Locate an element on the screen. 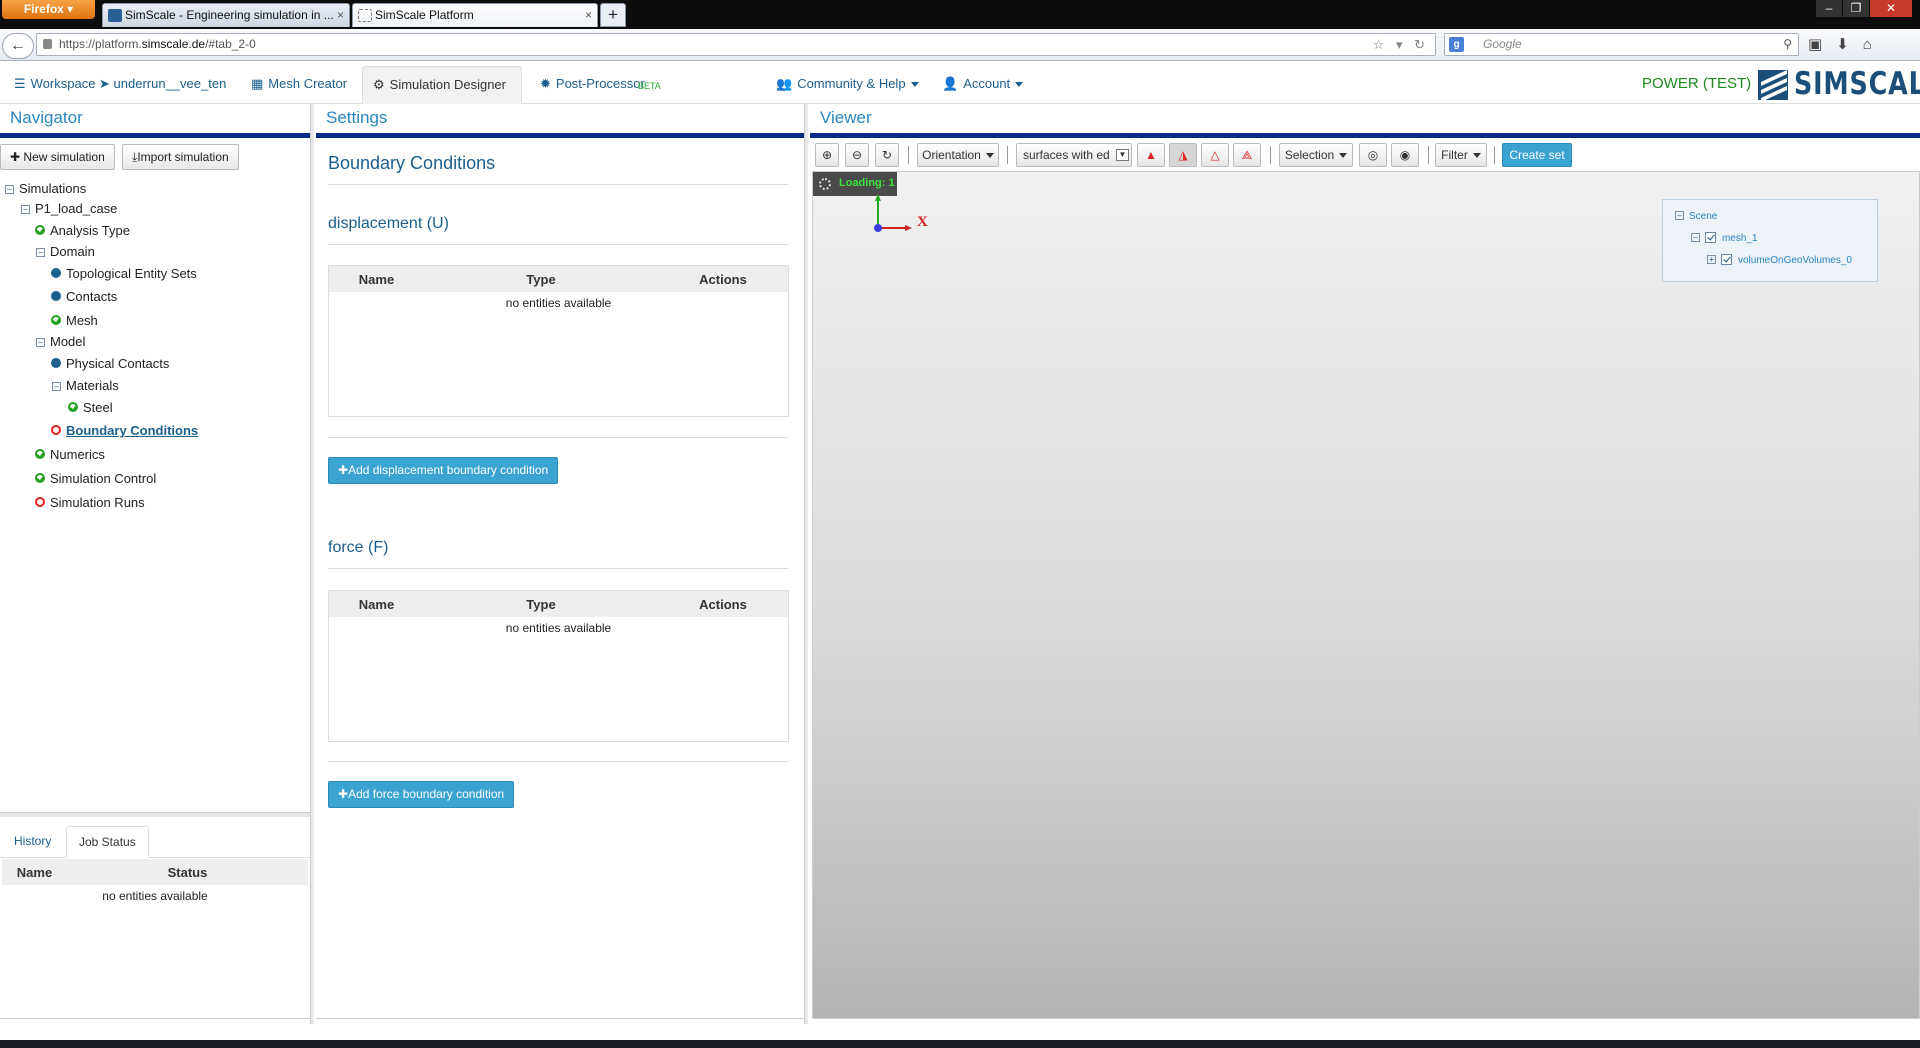 The height and width of the screenshot is (1048, 1920). navigator-hsplitter is located at coordinates (155, 814).